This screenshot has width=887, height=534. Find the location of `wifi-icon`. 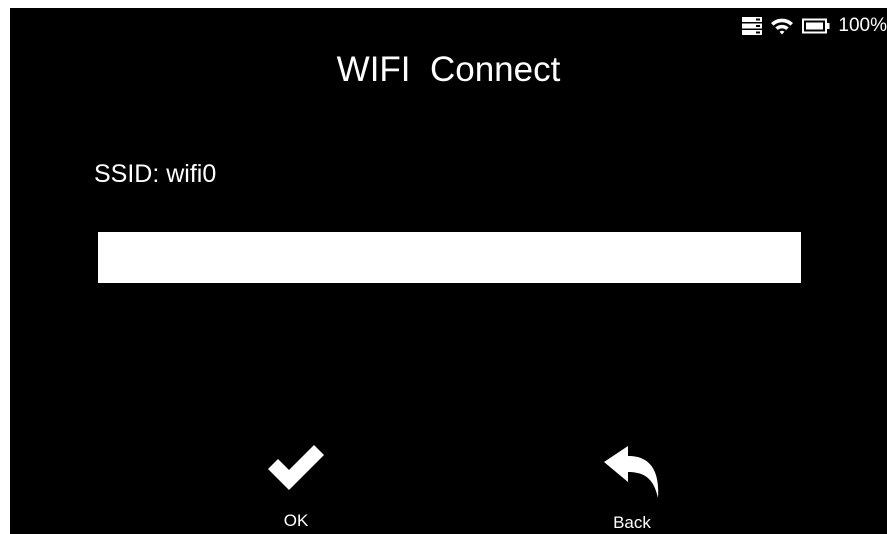

wifi-icon is located at coordinates (782, 26).